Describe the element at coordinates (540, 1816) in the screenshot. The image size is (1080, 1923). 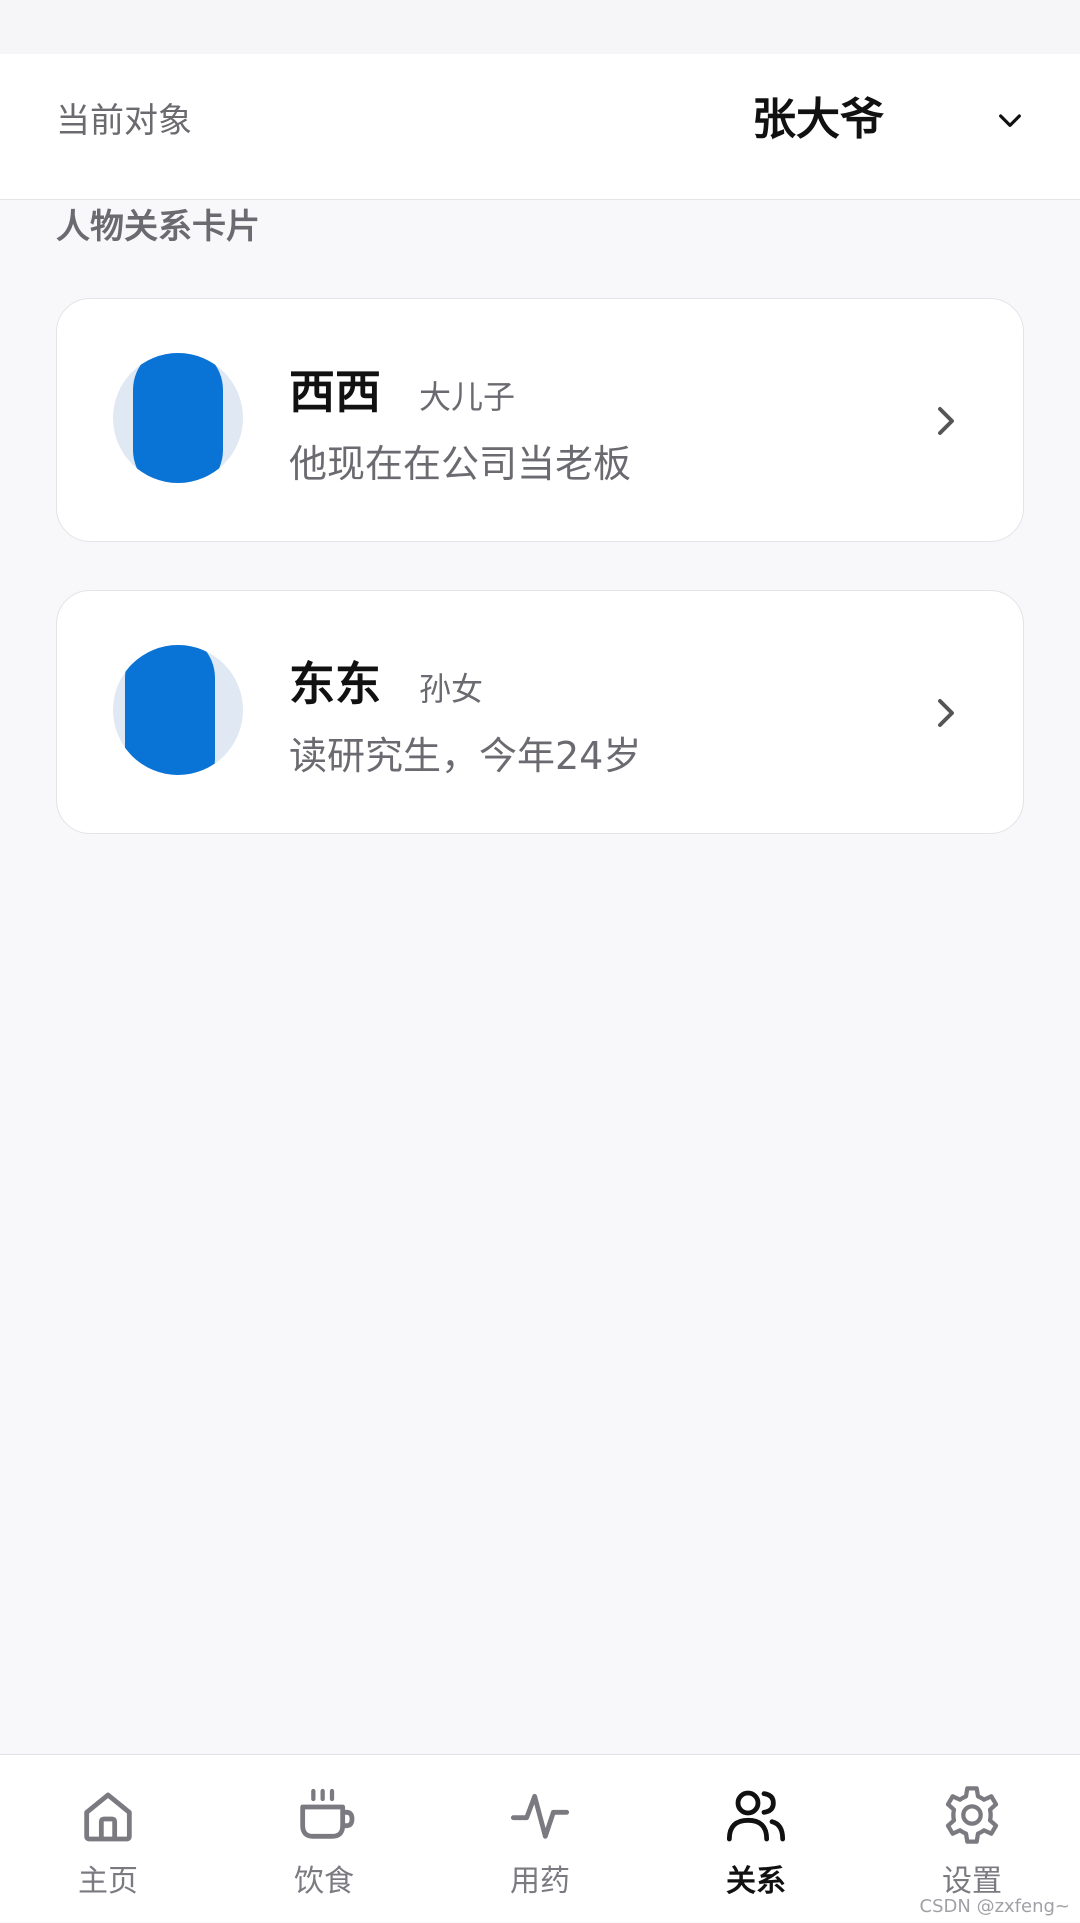
I see `pulse-icon` at that location.